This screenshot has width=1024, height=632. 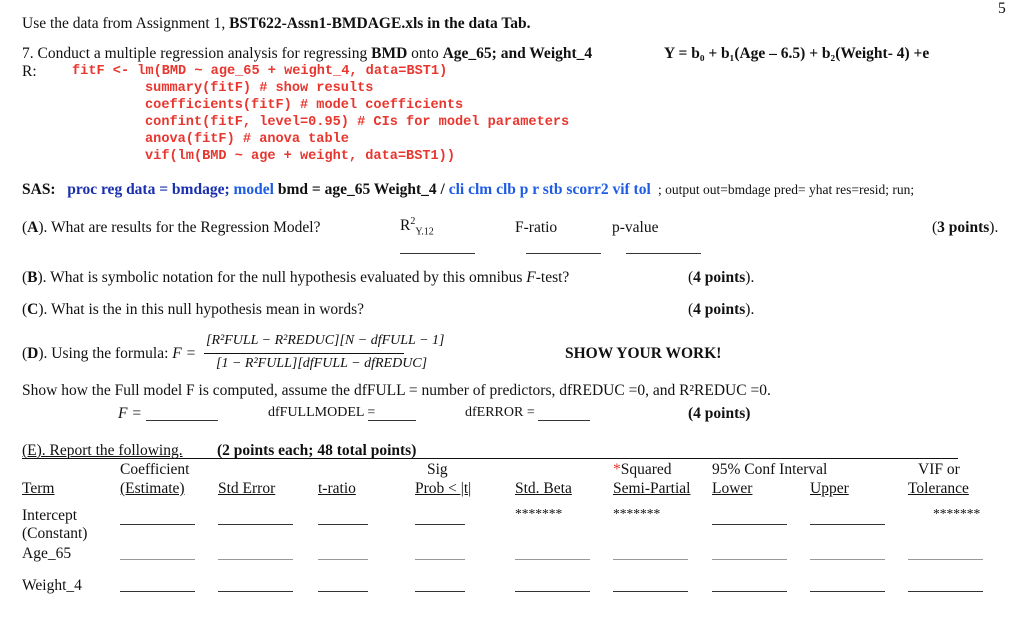 I want to click on f-answer-blank, so click(x=182, y=420).